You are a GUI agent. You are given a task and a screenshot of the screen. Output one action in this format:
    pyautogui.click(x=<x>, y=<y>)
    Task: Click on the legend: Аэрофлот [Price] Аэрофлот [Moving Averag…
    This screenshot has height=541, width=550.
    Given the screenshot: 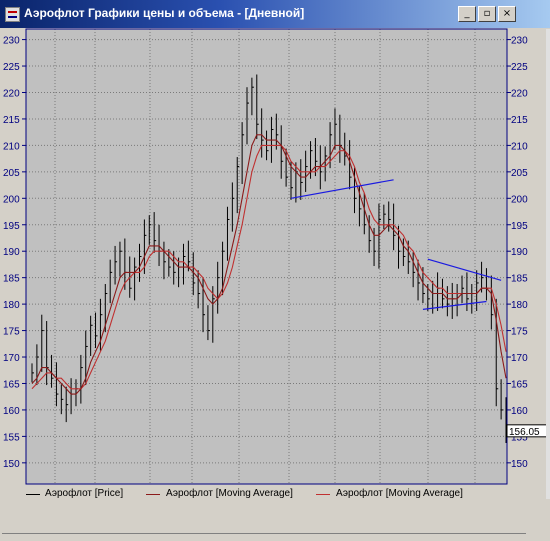 What is the action you would take?
    pyautogui.click(x=275, y=494)
    